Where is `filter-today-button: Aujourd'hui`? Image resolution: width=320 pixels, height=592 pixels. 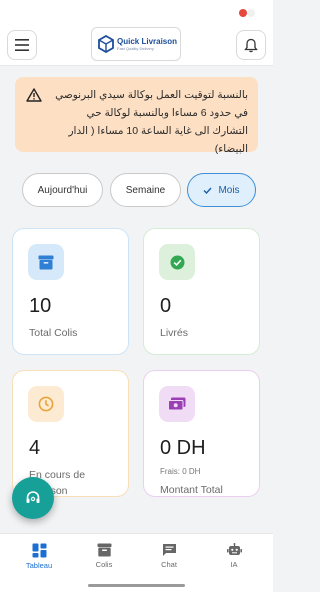 filter-today-button: Aujourd'hui is located at coordinates (62, 190).